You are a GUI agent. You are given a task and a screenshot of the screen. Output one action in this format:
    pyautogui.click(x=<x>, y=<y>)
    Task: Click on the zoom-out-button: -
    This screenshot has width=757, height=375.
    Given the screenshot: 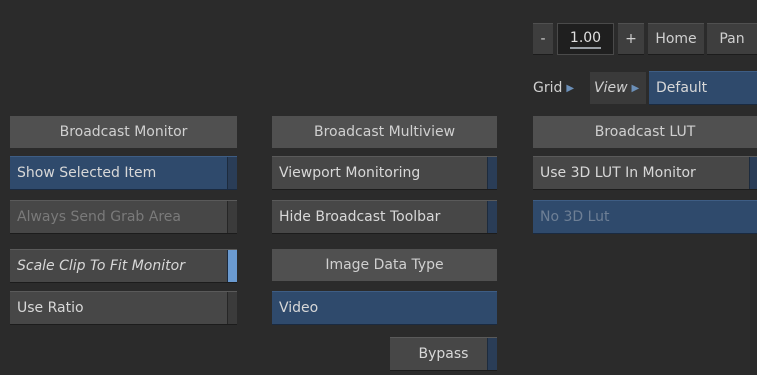 What is the action you would take?
    pyautogui.click(x=543, y=39)
    